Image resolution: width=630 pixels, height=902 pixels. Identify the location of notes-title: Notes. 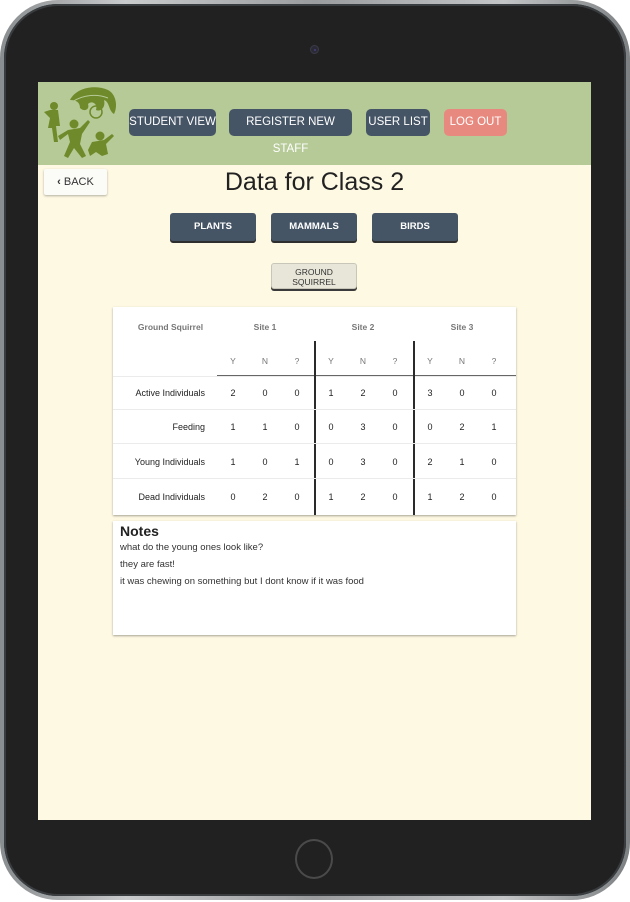
(139, 531).